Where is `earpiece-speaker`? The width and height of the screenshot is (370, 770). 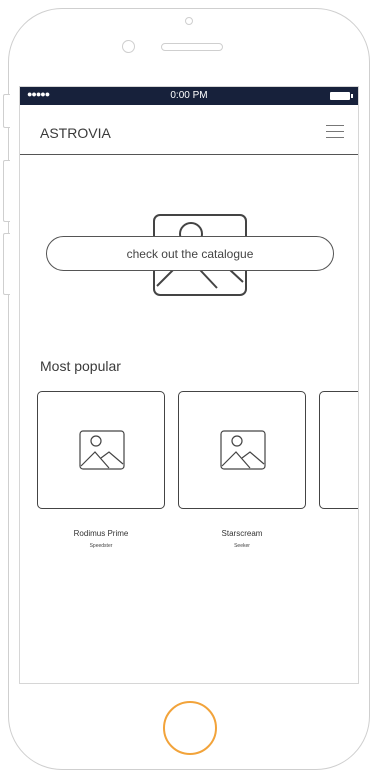
earpiece-speaker is located at coordinates (192, 47).